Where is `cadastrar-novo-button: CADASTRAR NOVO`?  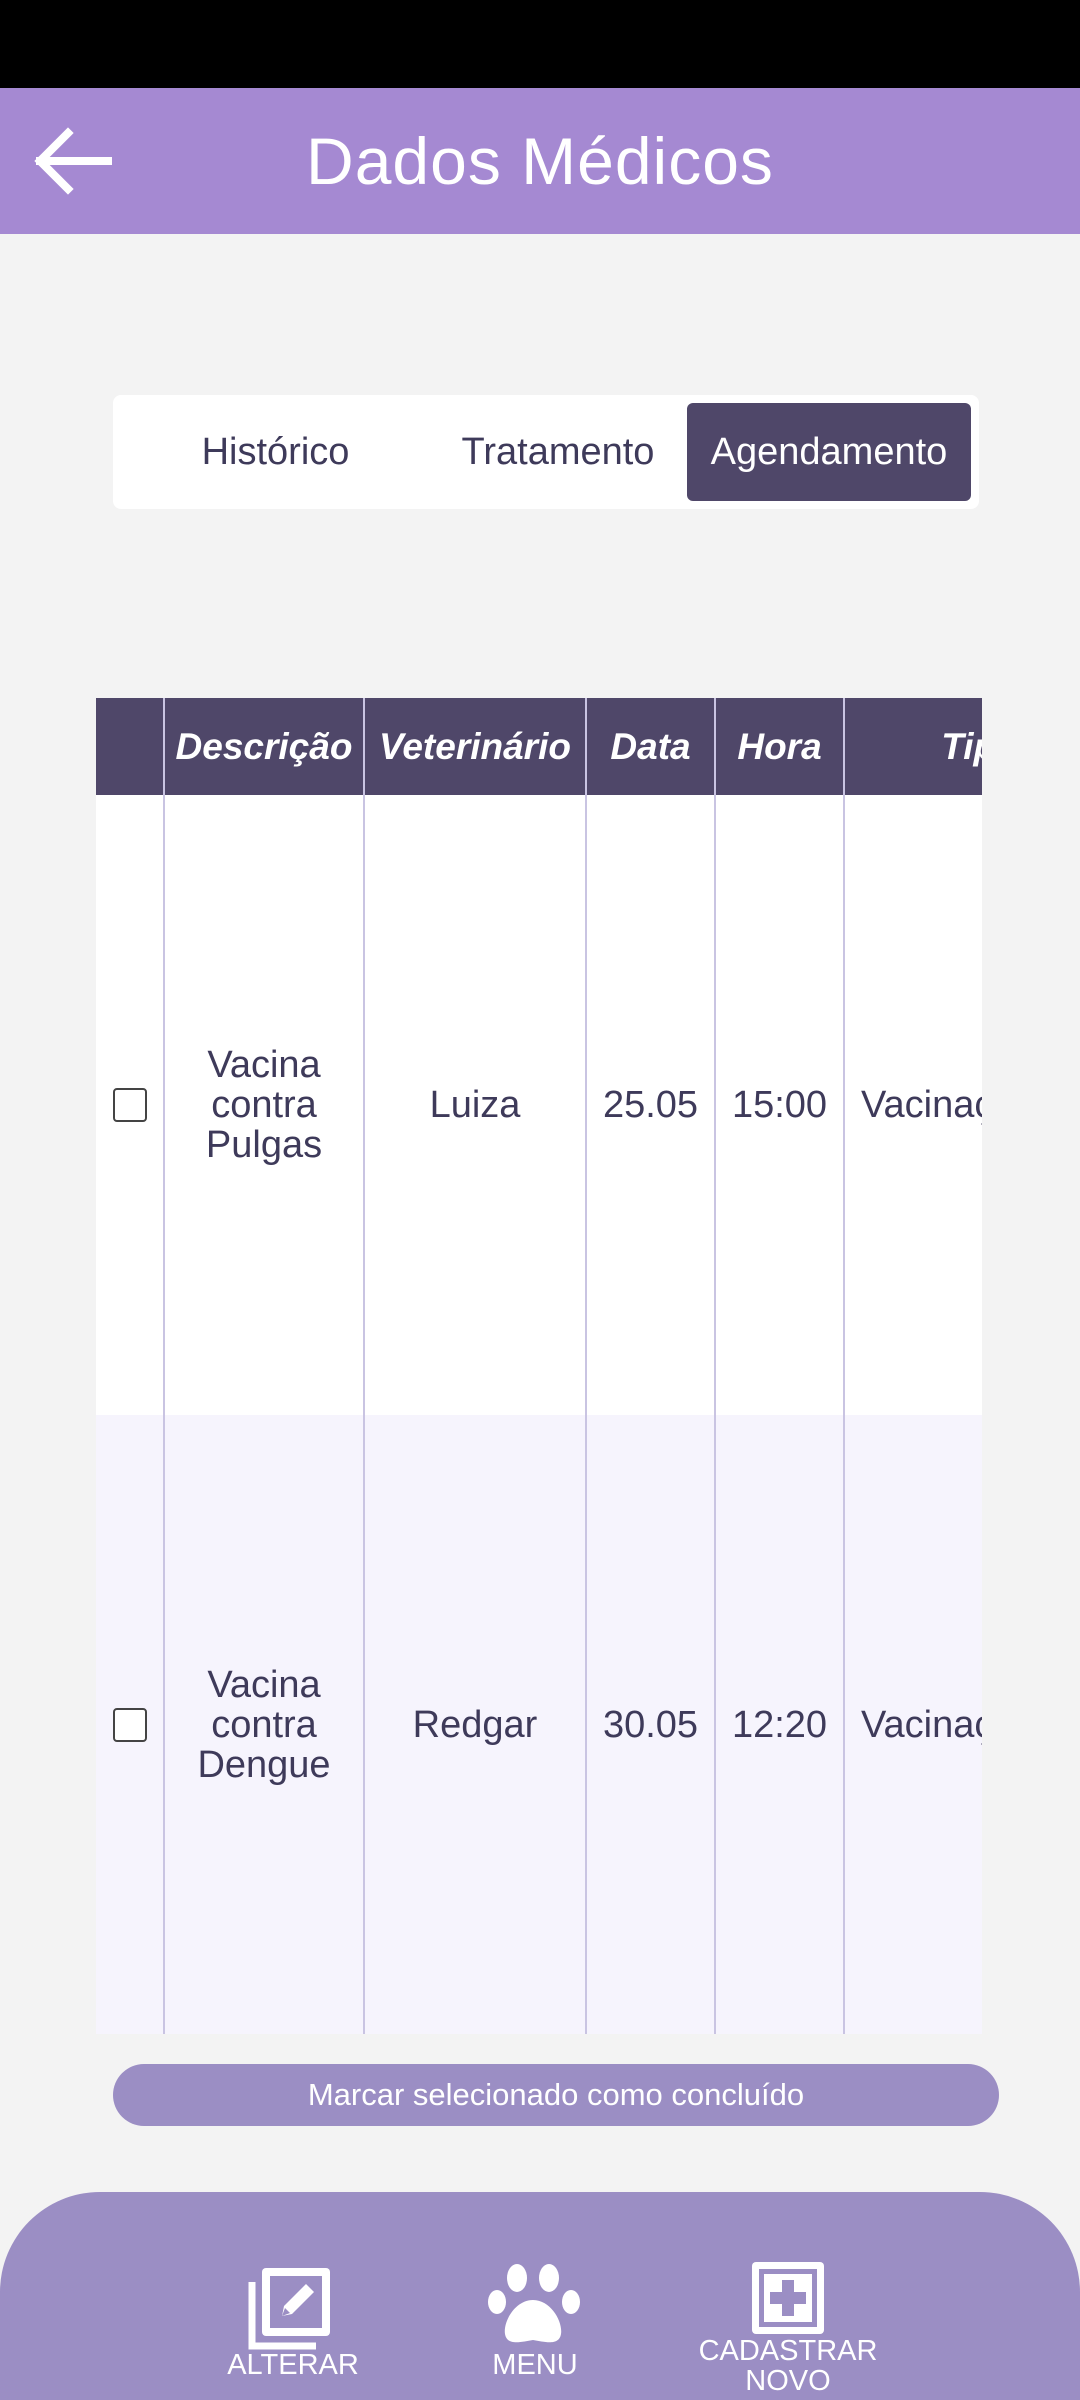
cadastrar-novo-button: CADASTRAR NOVO is located at coordinates (788, 2328).